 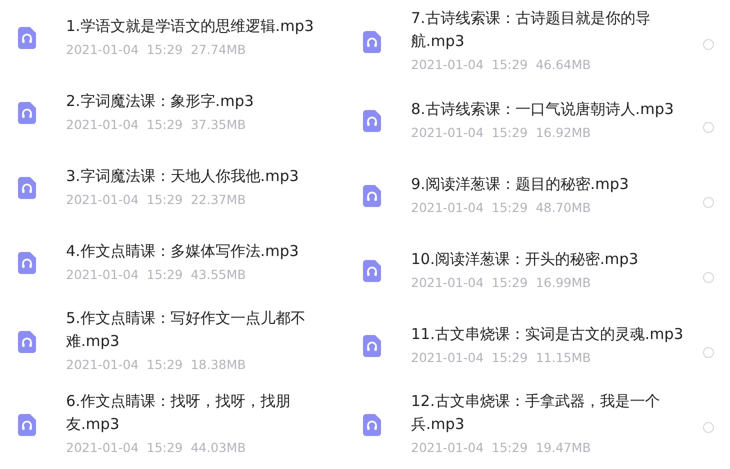 What do you see at coordinates (193, 413) in the screenshot?
I see `file-name: 6.作文点睛课：找呀，找呀，找朋友.mp3` at bounding box center [193, 413].